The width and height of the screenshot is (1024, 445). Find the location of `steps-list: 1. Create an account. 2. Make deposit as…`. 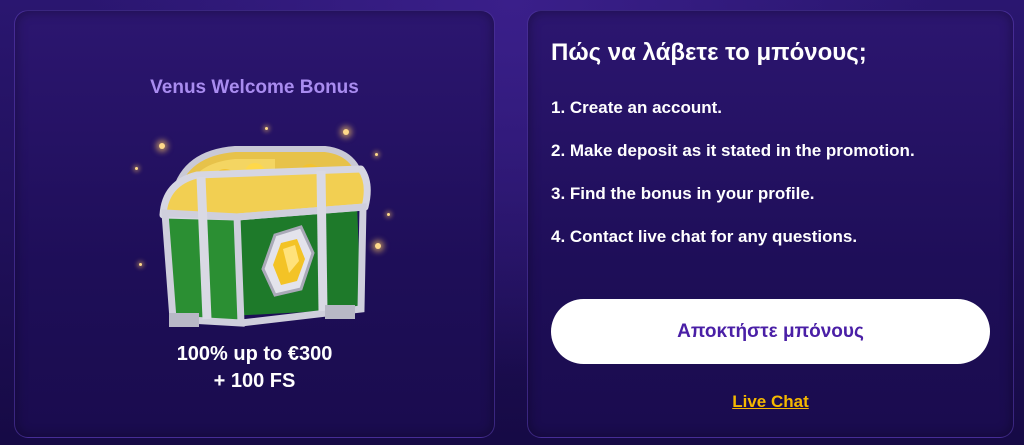

steps-list: 1. Create an account. 2. Make deposit as… is located at coordinates (733, 183).